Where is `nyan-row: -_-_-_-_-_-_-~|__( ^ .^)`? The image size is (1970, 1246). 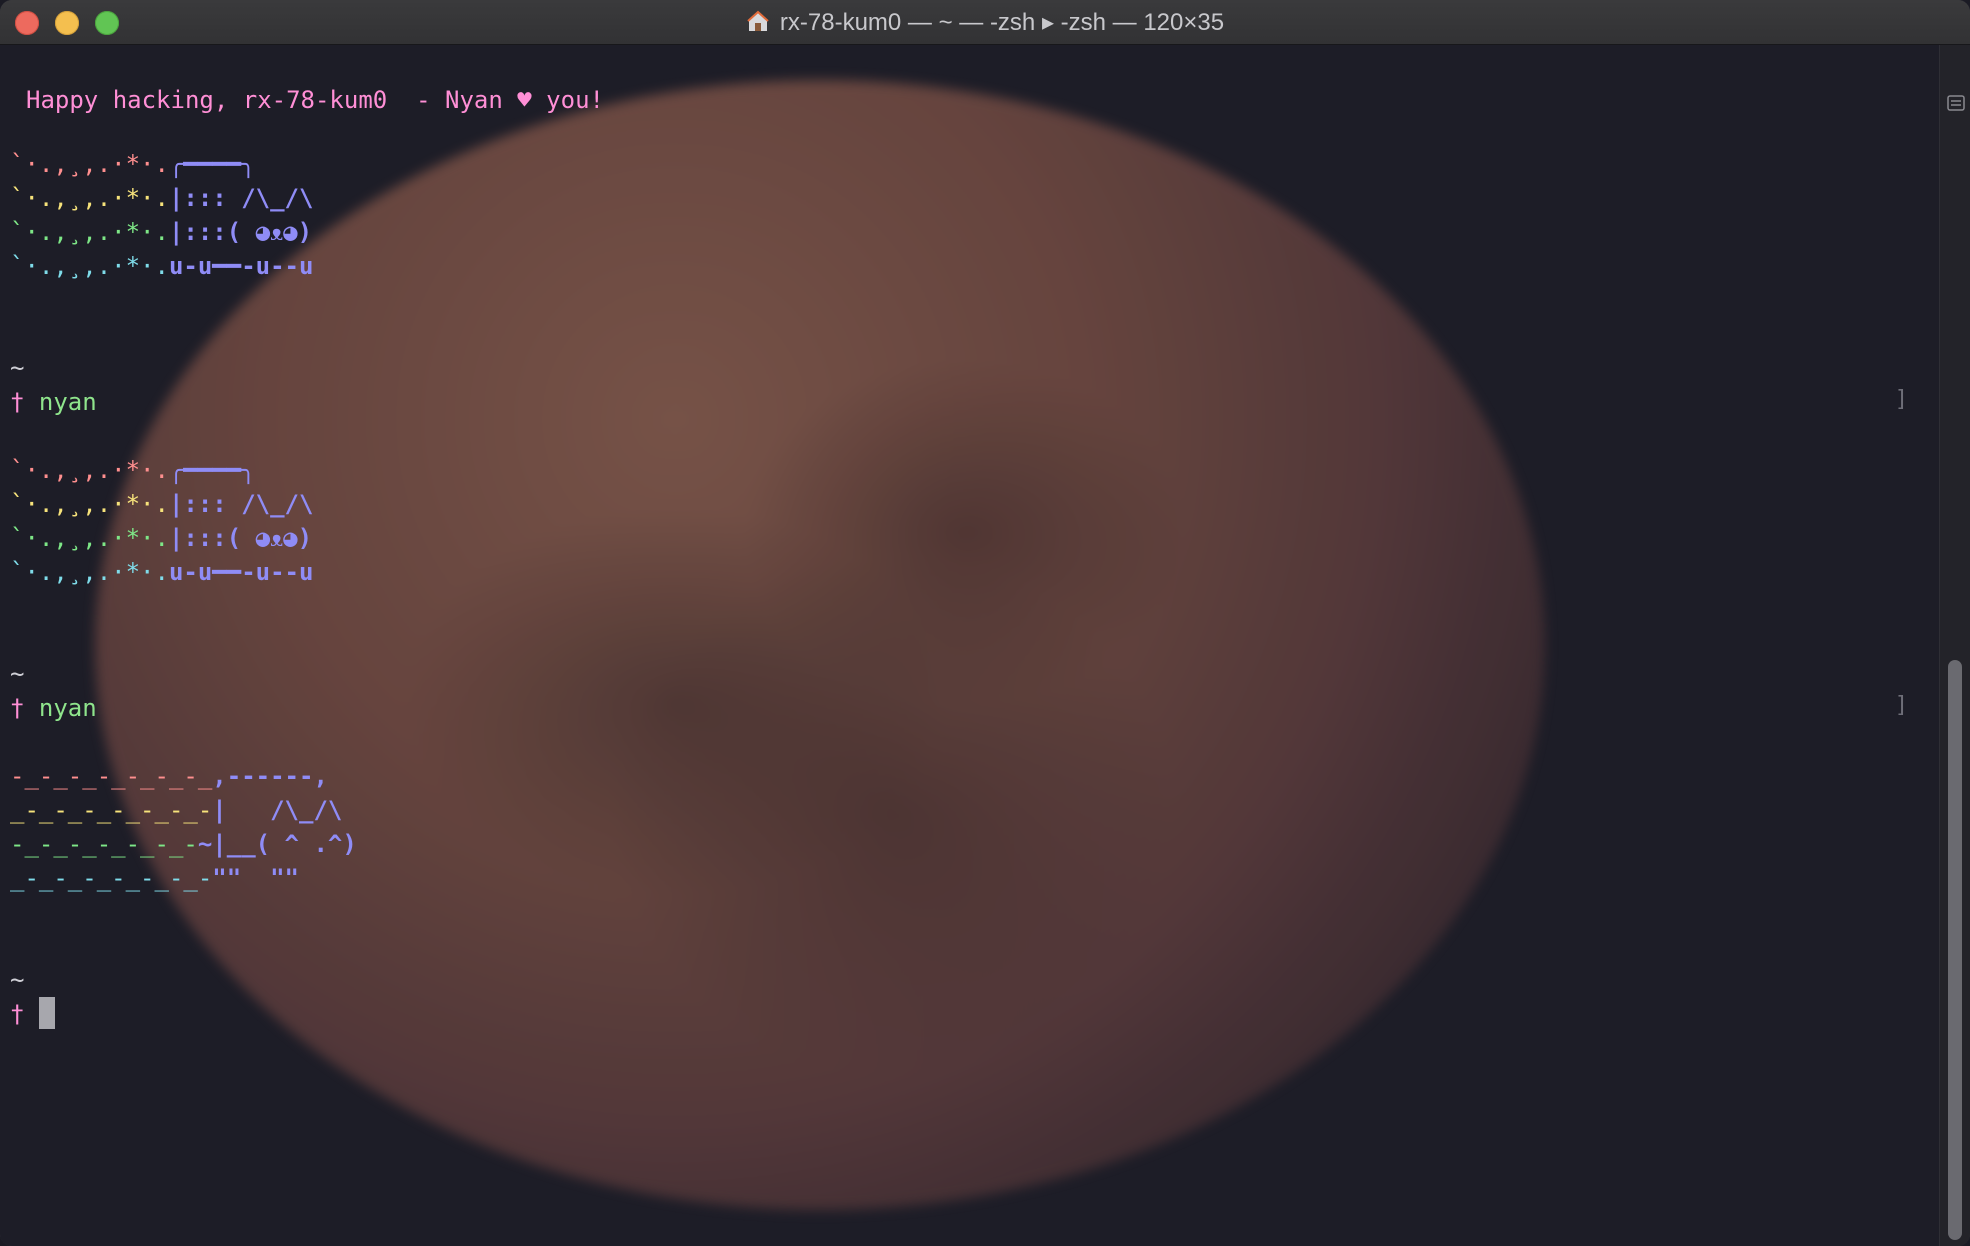 nyan-row: -_-_-_-_-_-_-~|__( ^ .^) is located at coordinates (183, 844).